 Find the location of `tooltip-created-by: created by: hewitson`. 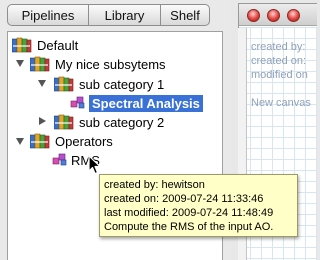

tooltip-created-by: created by: hewitson is located at coordinates (154, 185).